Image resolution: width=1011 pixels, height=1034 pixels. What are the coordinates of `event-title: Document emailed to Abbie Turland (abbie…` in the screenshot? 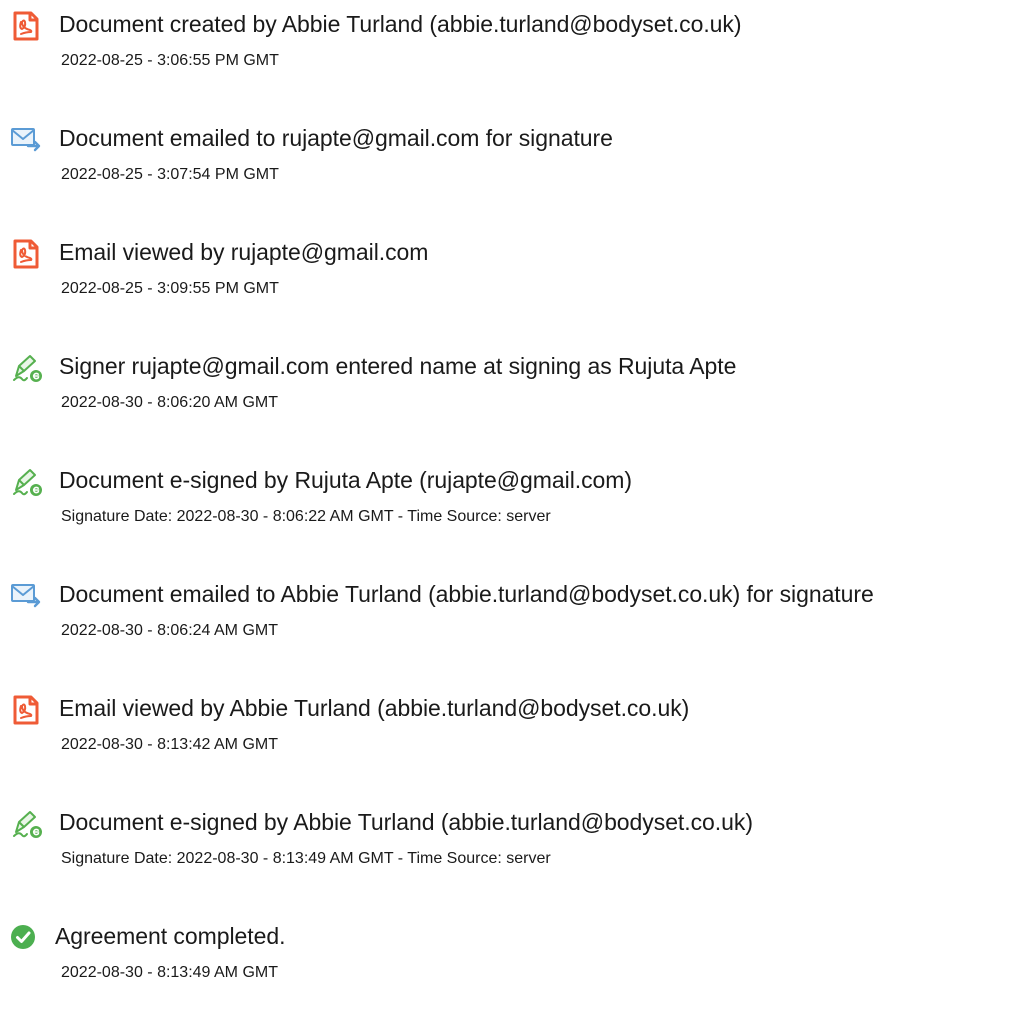 It's located at (466, 594).